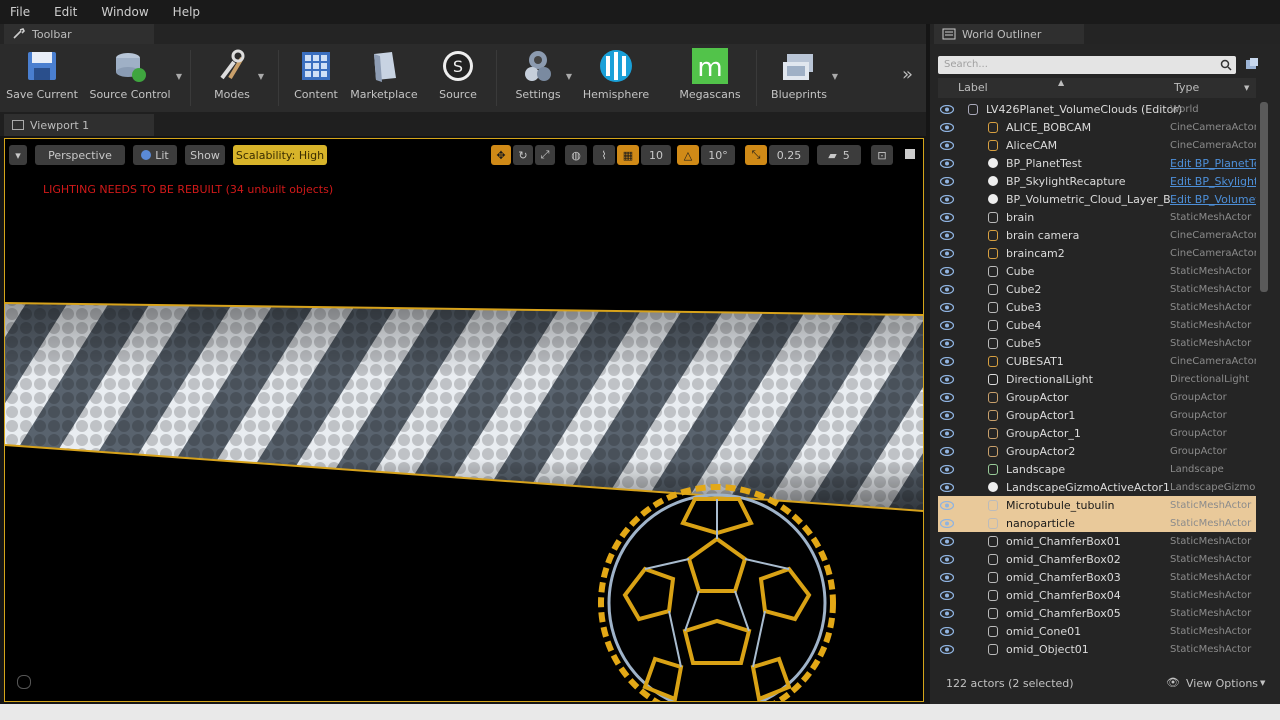  What do you see at coordinates (280, 155) in the screenshot?
I see `scalability-warning-button: Scalability: High` at bounding box center [280, 155].